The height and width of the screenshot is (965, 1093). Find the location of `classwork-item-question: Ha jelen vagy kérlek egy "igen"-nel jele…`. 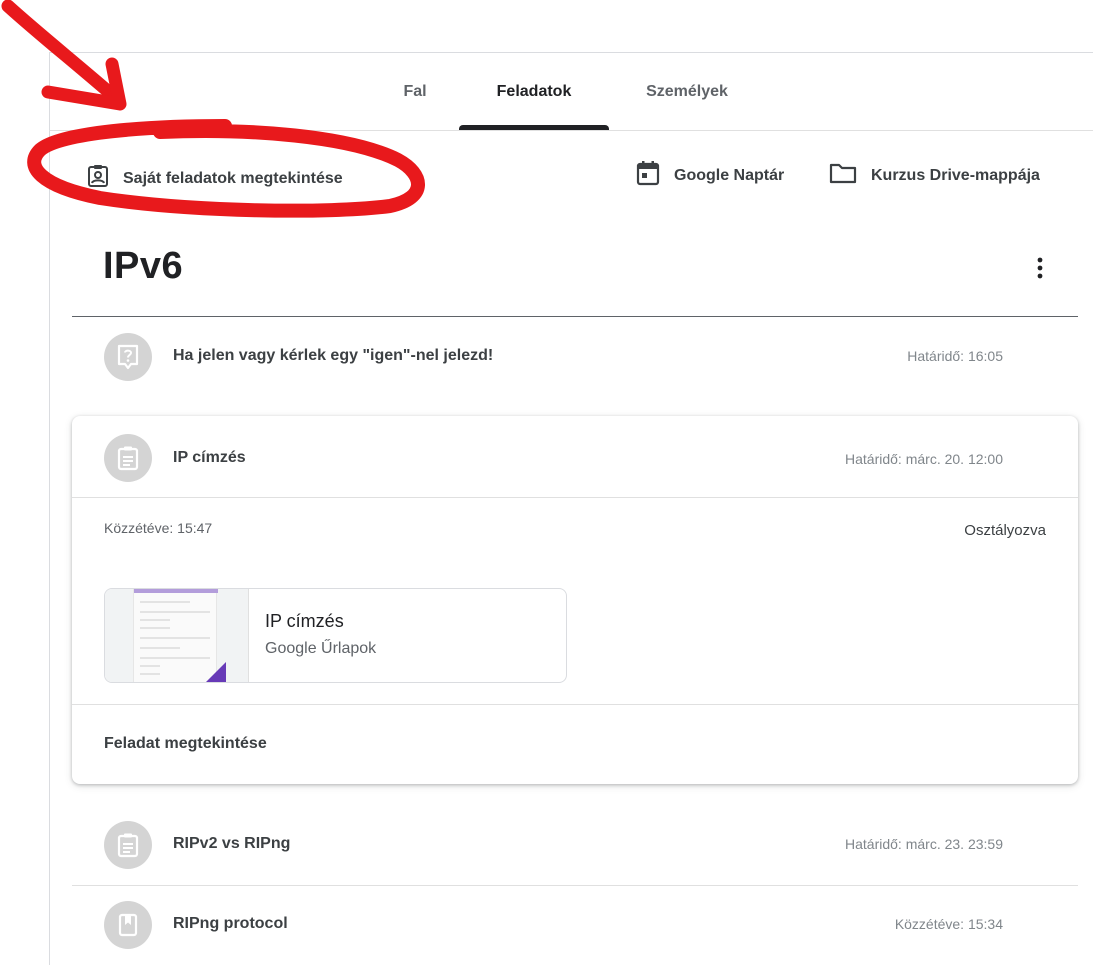

classwork-item-question: Ha jelen vagy kérlek egy "igen"-nel jele… is located at coordinates (575, 357).